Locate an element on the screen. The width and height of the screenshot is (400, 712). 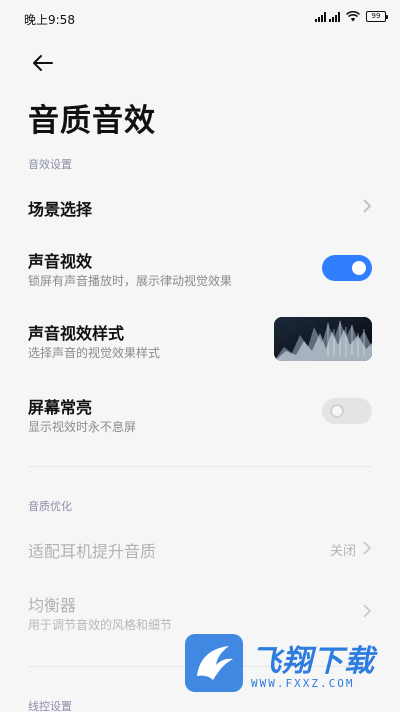
section-label-effects: 音效设置 is located at coordinates (50, 164).